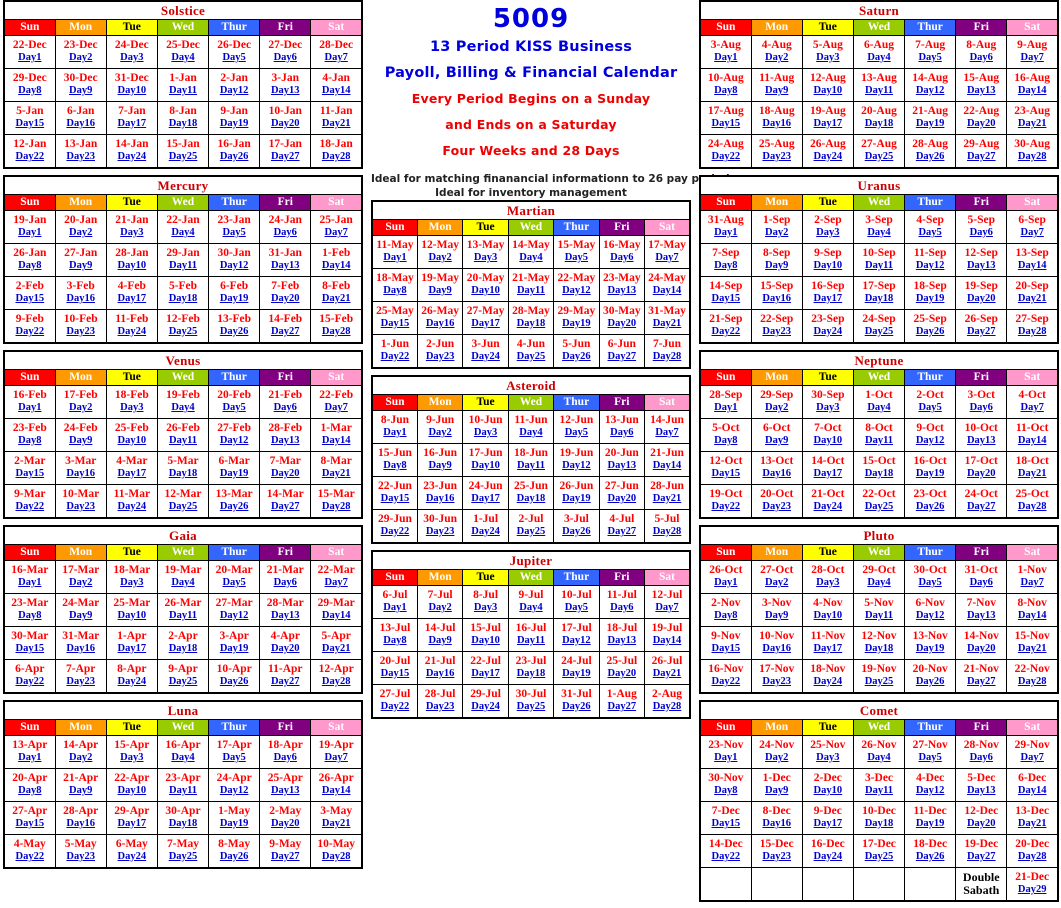 This screenshot has width=1061, height=908. What do you see at coordinates (667, 252) in the screenshot?
I see `day-cell: 17-May Day7` at bounding box center [667, 252].